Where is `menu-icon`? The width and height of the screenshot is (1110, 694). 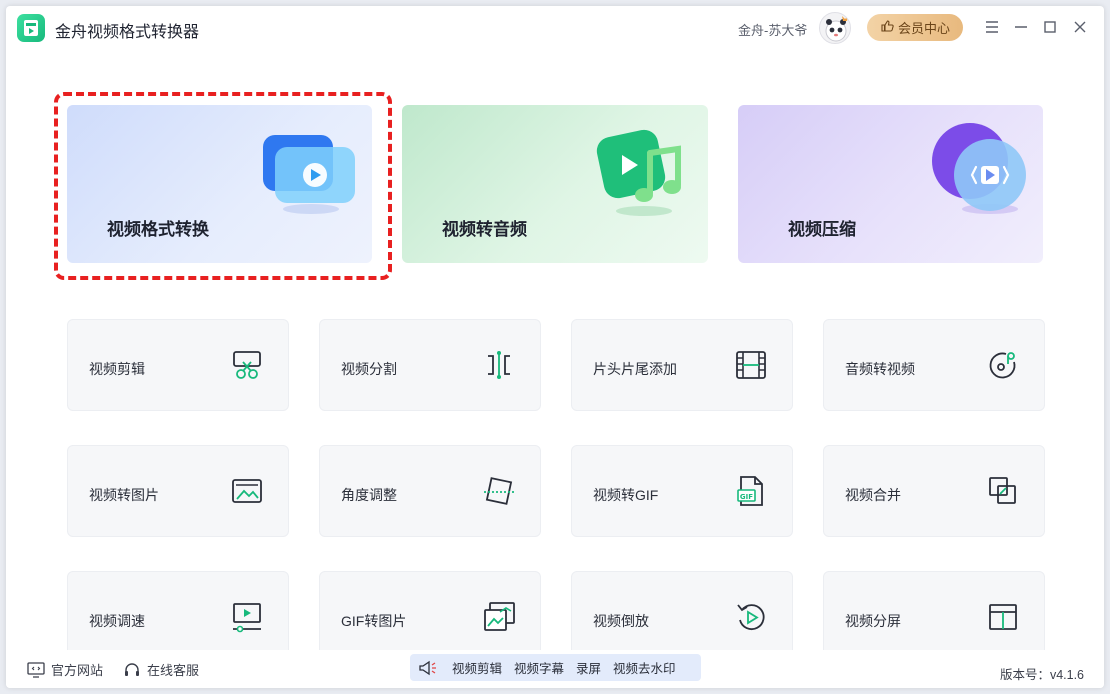 menu-icon is located at coordinates (992, 27).